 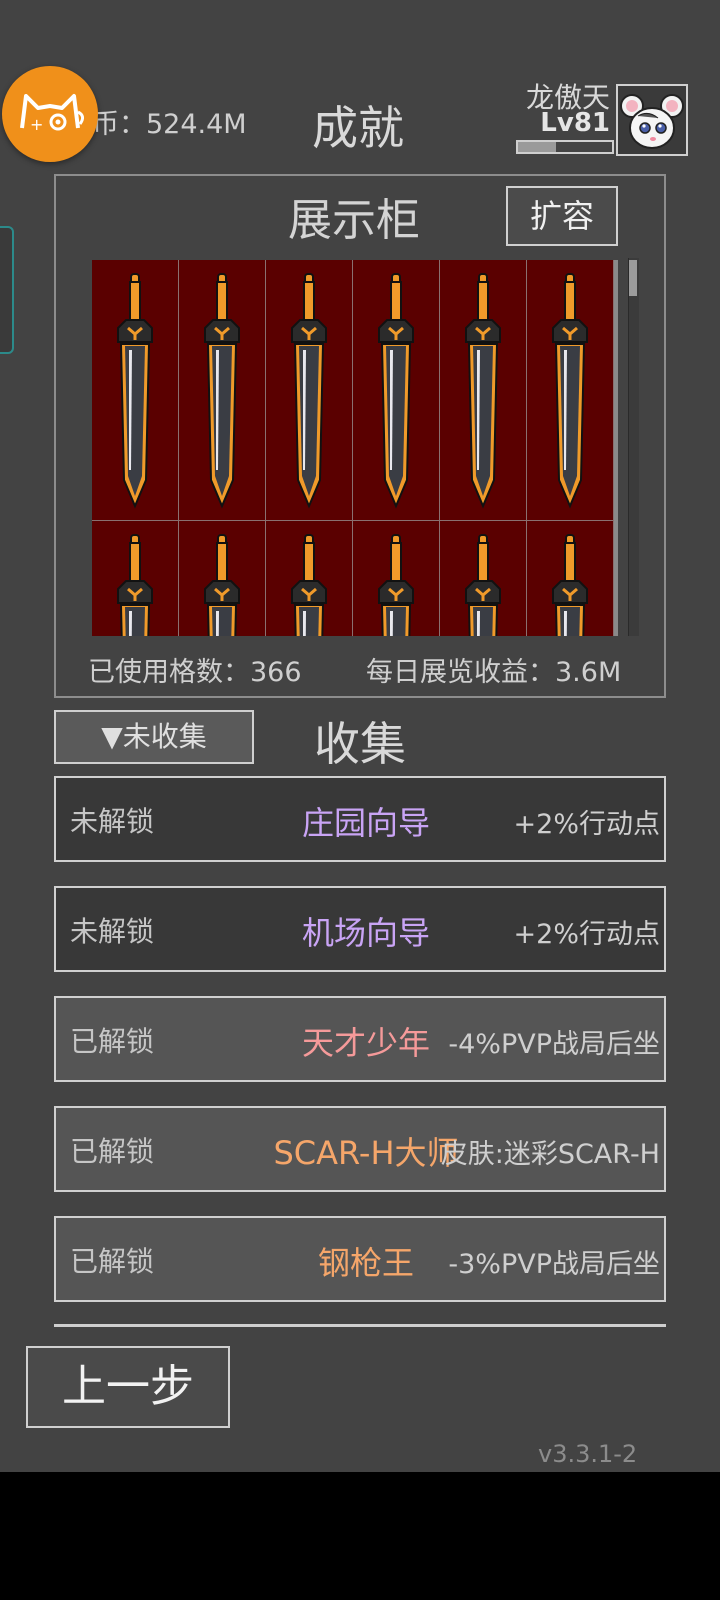 What do you see at coordinates (494, 672) in the screenshot?
I see `daily-exhibit-income: 每日展览收益：3.6M` at bounding box center [494, 672].